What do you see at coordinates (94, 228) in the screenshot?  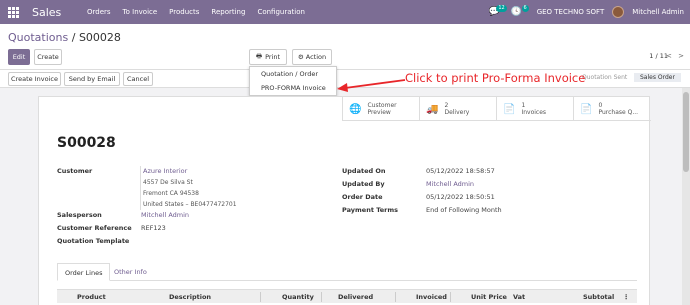 I see `customer-reference-label: Customer Reference` at bounding box center [94, 228].